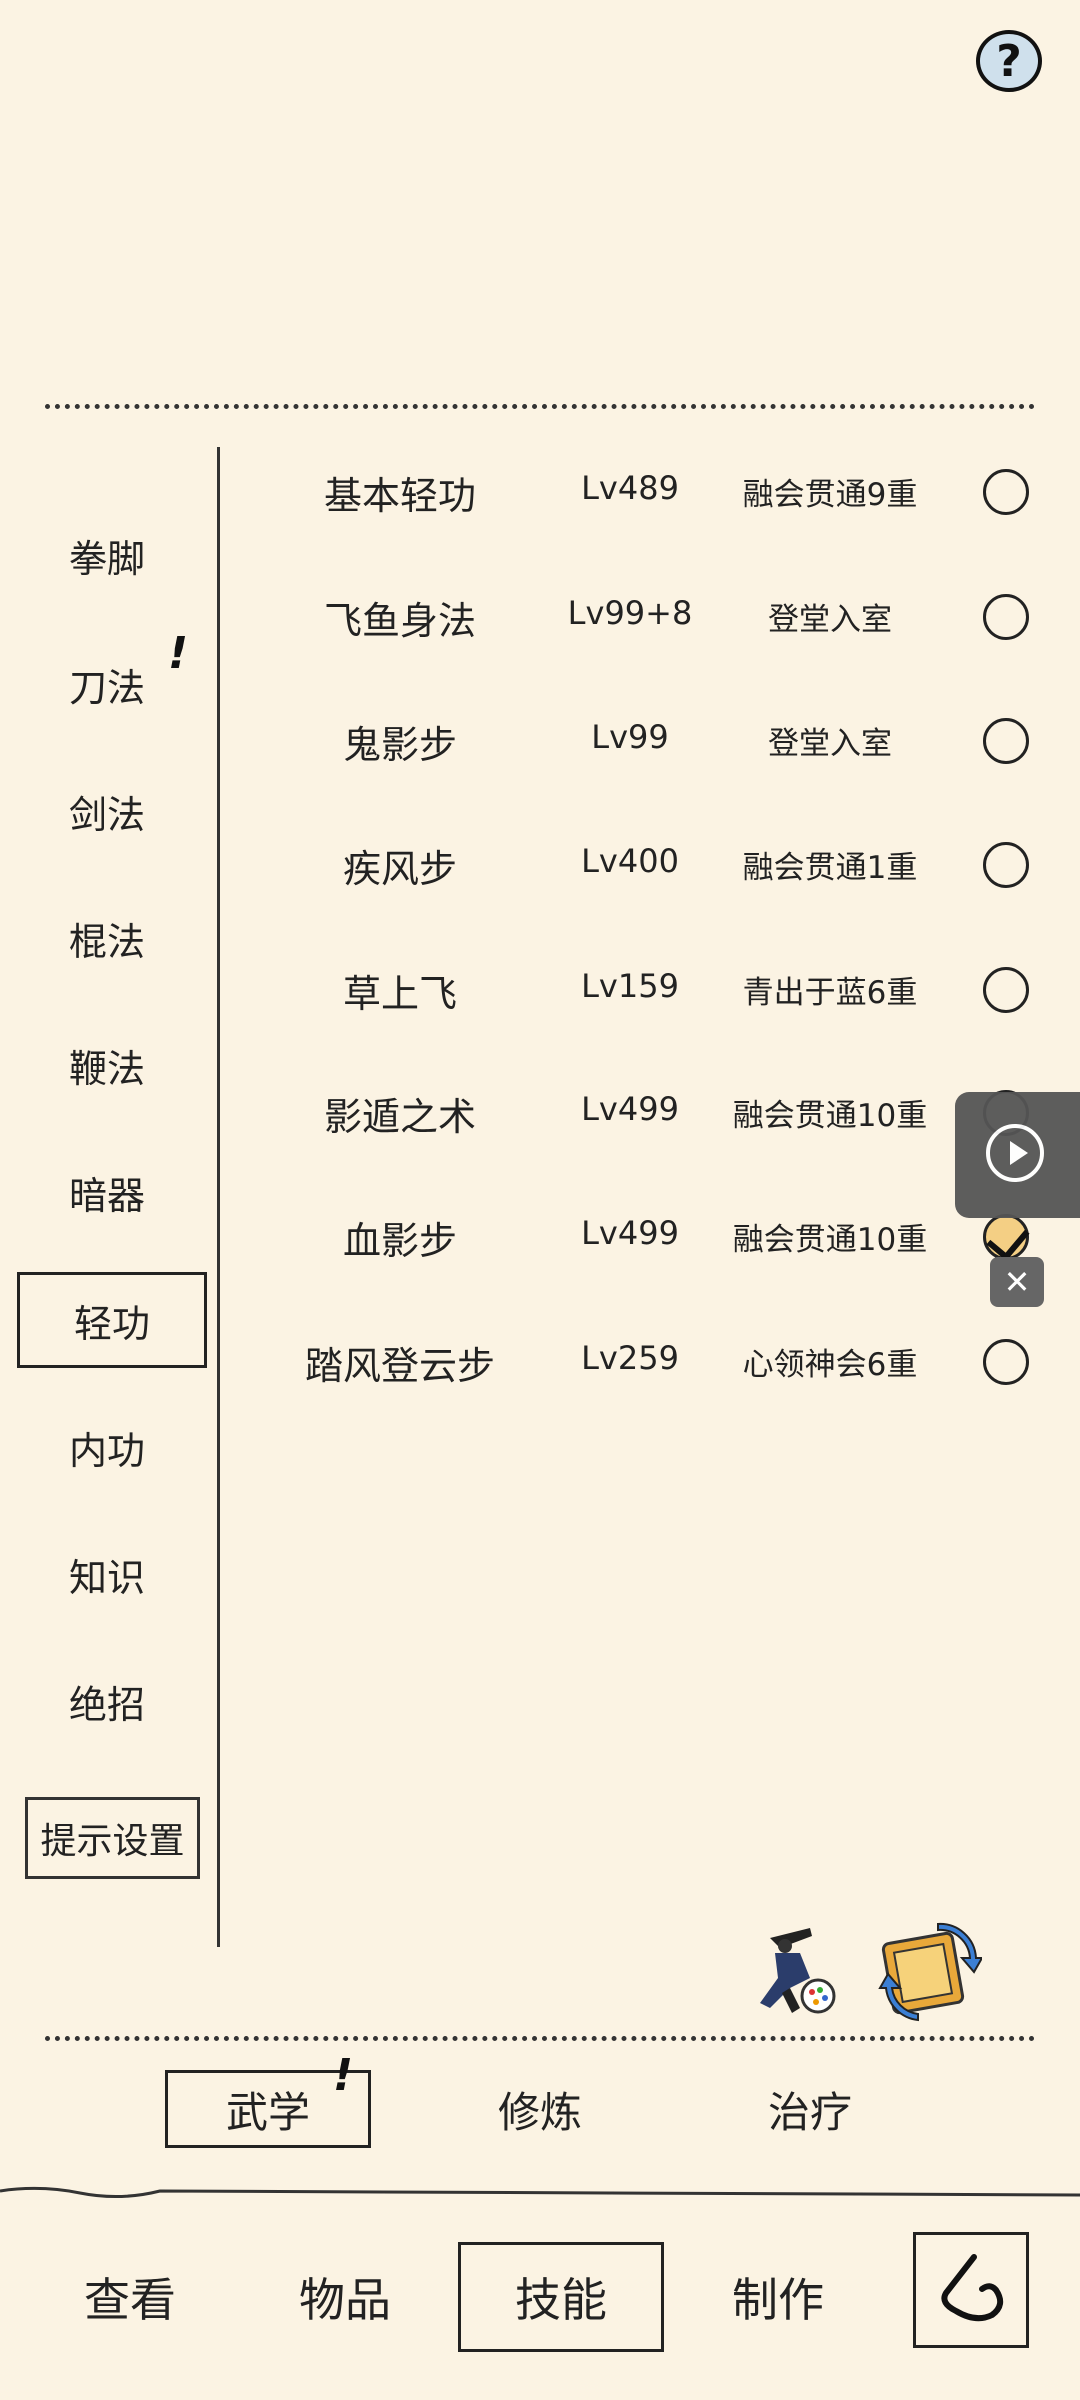 This screenshot has width=1080, height=2400. I want to click on skill-row: 草上飞 Lv159 青出于蓝6重, so click(640, 988).